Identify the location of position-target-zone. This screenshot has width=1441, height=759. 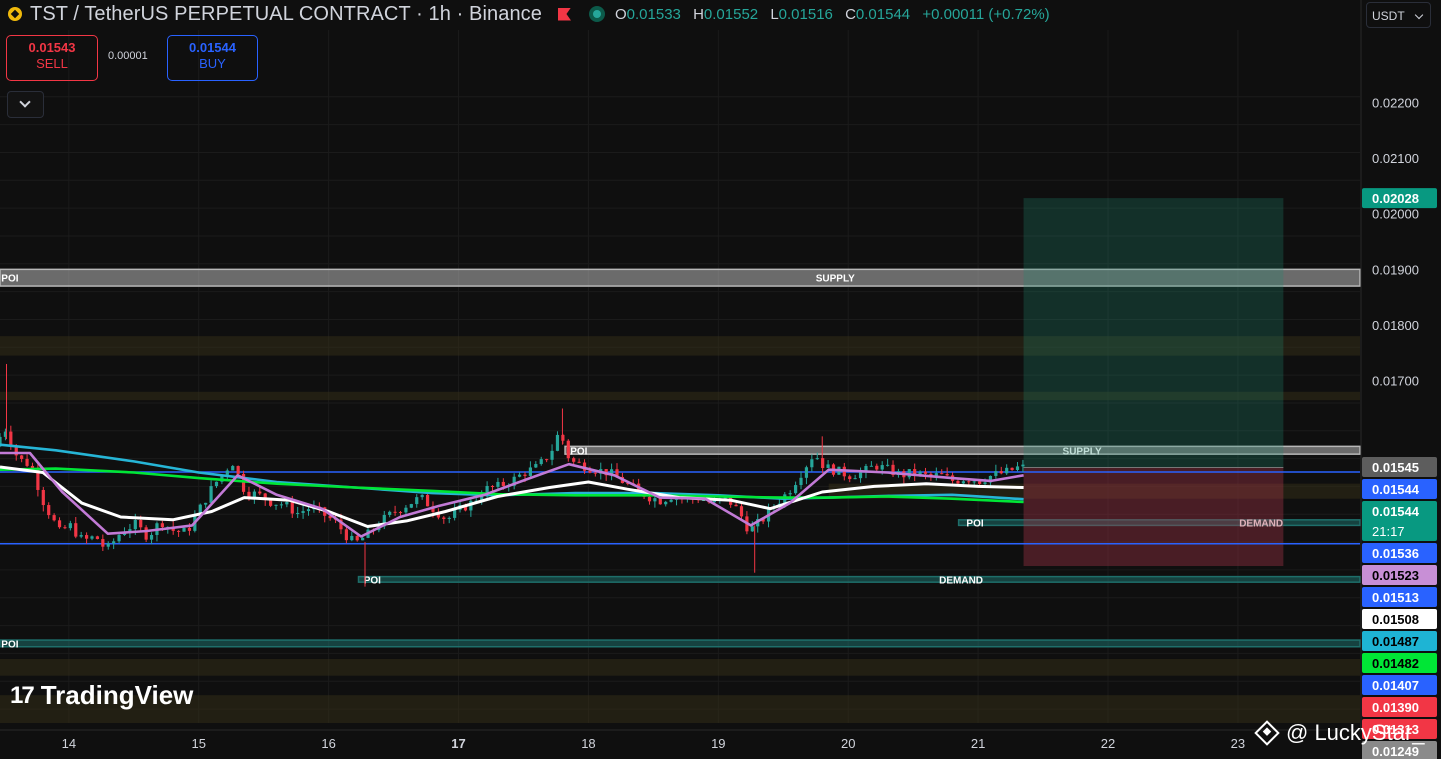
(1153, 333).